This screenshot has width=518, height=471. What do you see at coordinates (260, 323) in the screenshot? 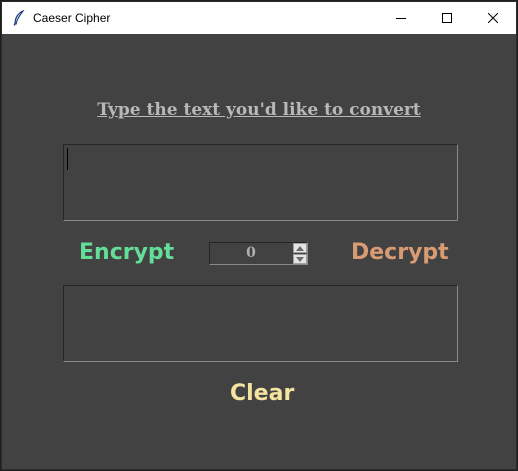
I see `output-text-area` at bounding box center [260, 323].